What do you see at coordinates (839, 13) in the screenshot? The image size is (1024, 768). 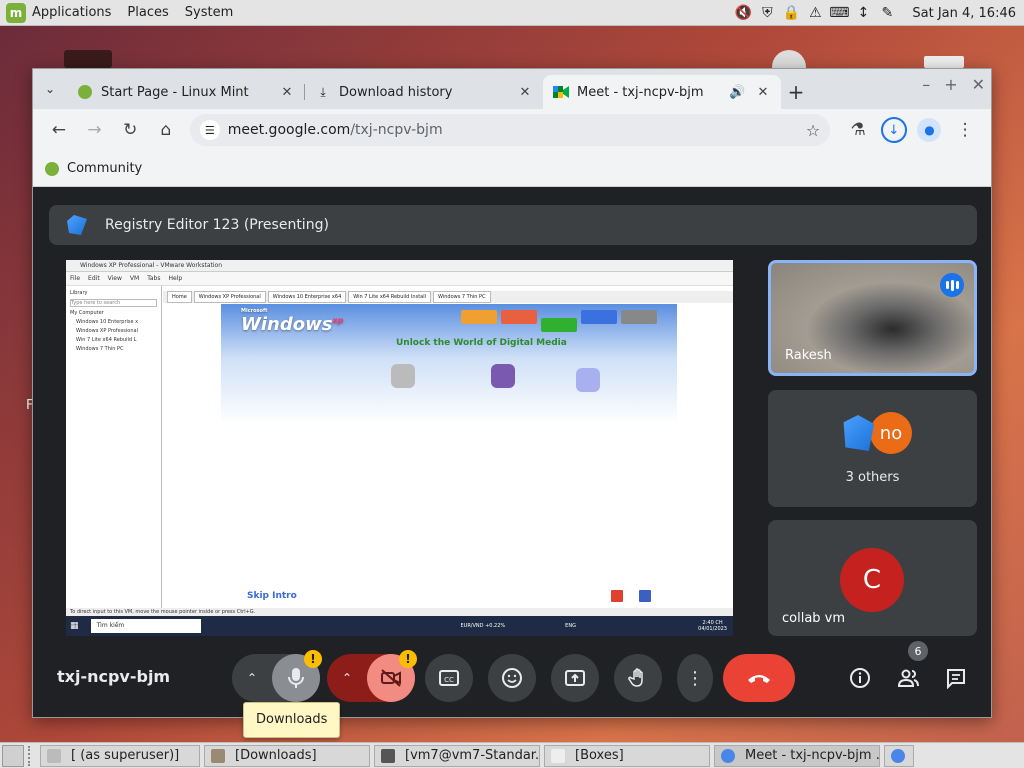 I see `keyboard-icon: ⌨` at bounding box center [839, 13].